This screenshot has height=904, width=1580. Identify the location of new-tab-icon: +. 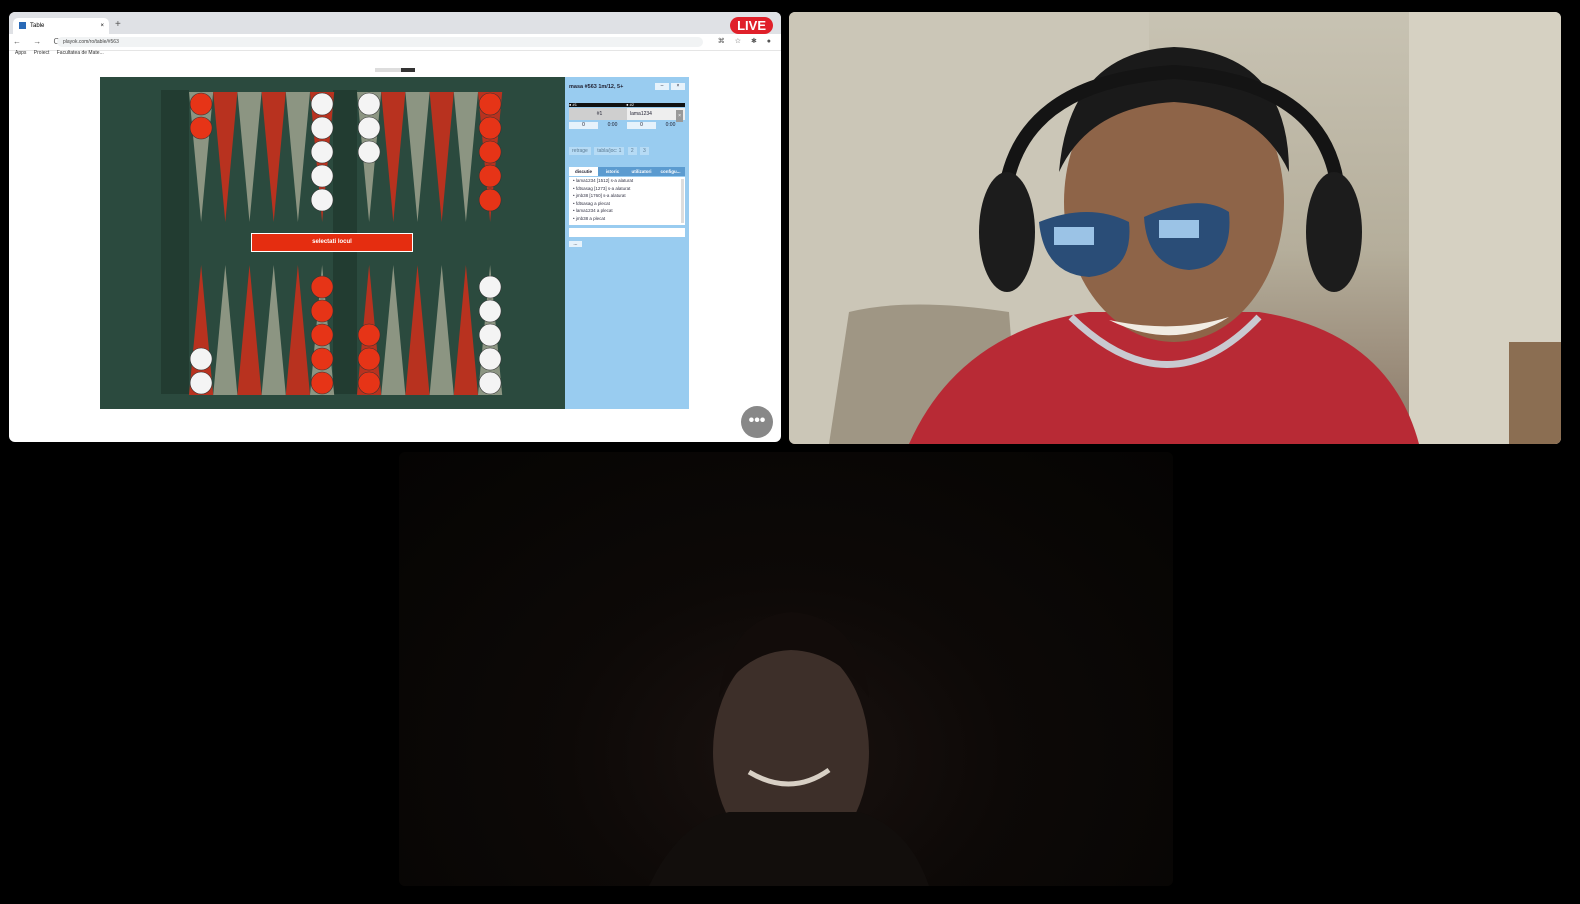
(118, 24).